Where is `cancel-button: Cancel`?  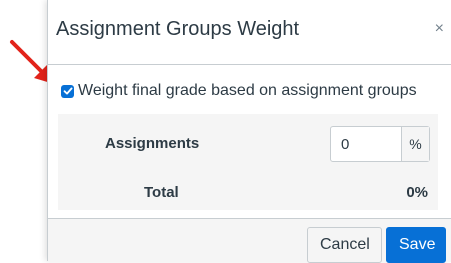 cancel-button: Cancel is located at coordinates (344, 245).